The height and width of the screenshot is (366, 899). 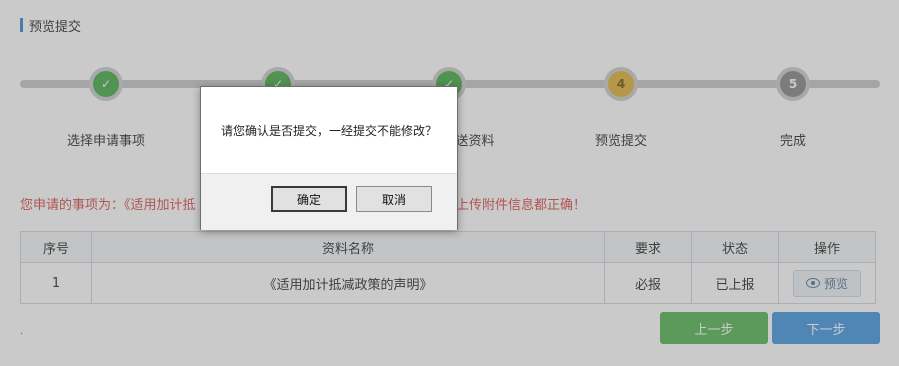 I want to click on cancel-button: 取消, so click(x=394, y=199).